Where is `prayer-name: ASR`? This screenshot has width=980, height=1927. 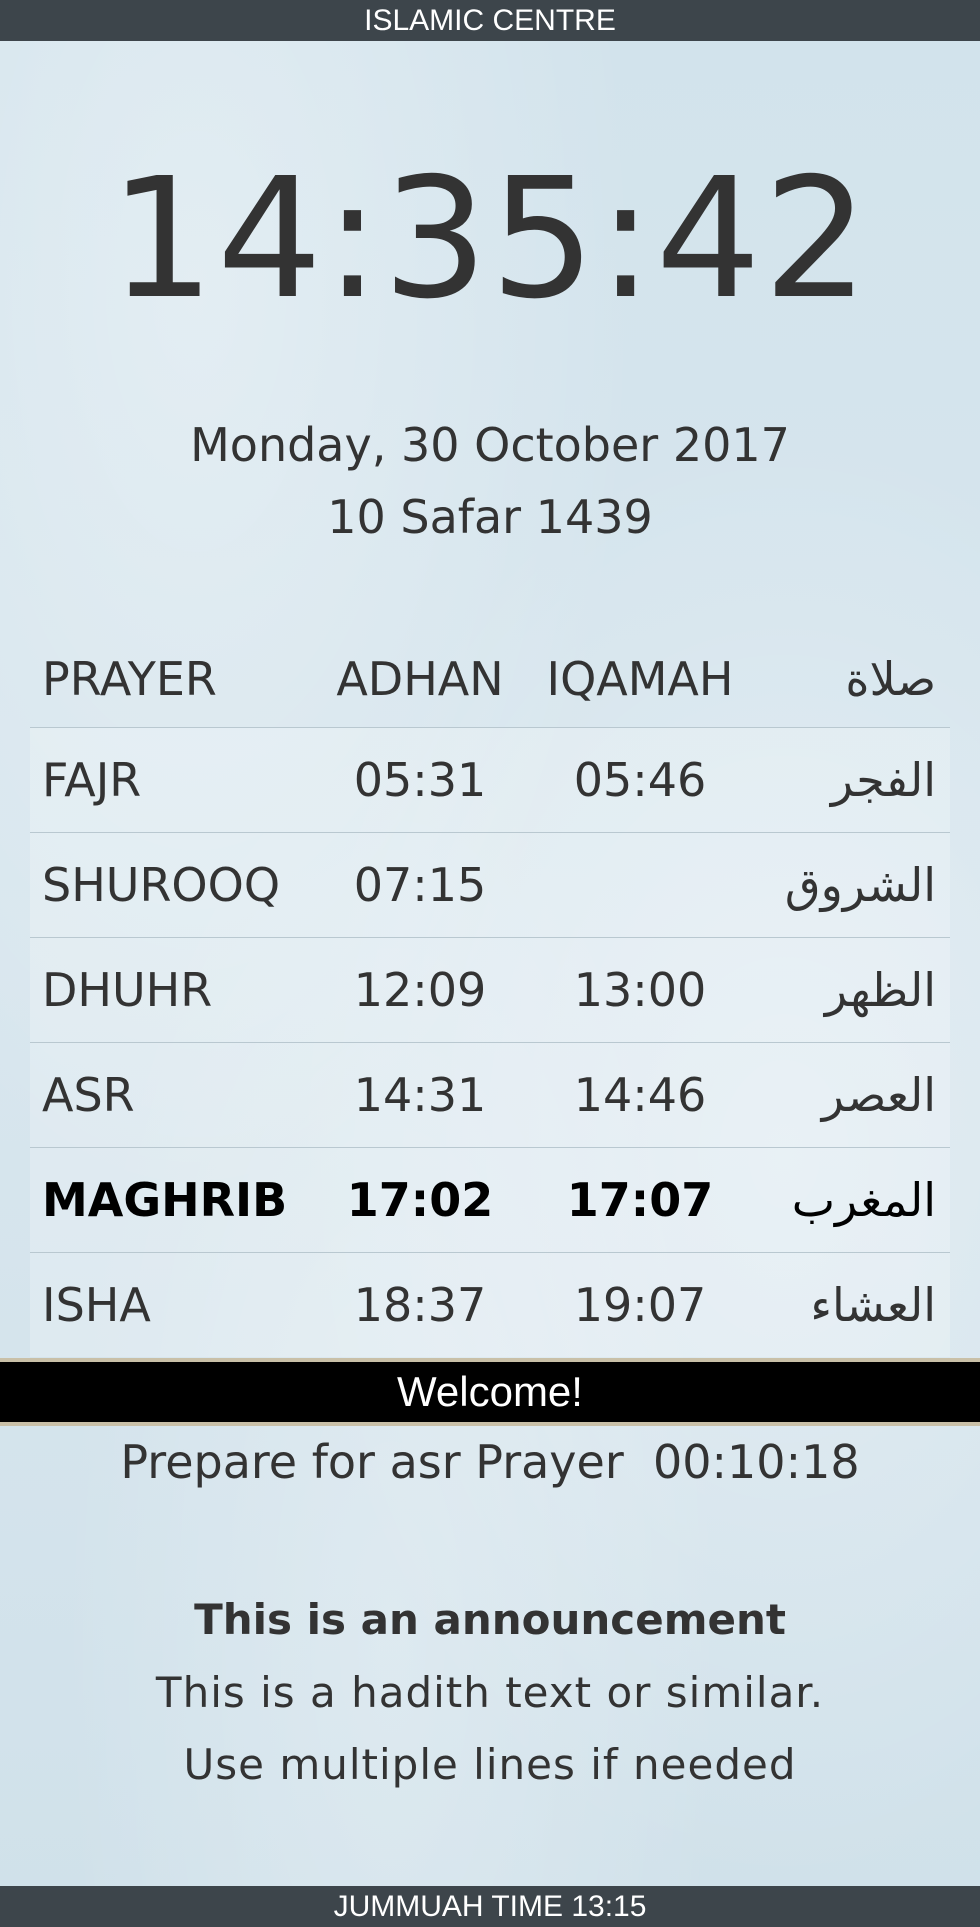 prayer-name: ASR is located at coordinates (88, 1095).